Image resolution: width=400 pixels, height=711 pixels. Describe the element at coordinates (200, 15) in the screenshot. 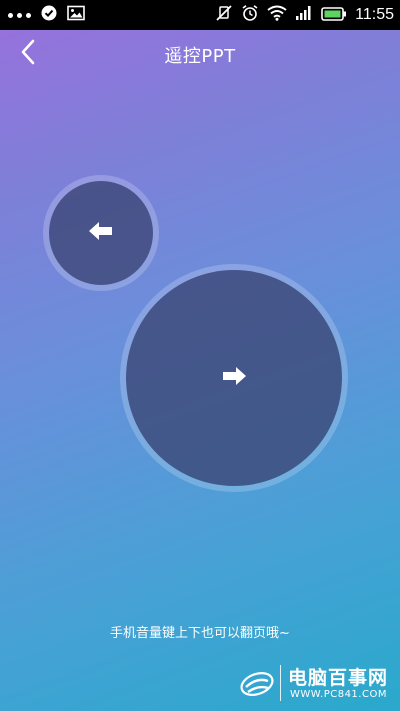

I see `status-bar: 11:55` at that location.